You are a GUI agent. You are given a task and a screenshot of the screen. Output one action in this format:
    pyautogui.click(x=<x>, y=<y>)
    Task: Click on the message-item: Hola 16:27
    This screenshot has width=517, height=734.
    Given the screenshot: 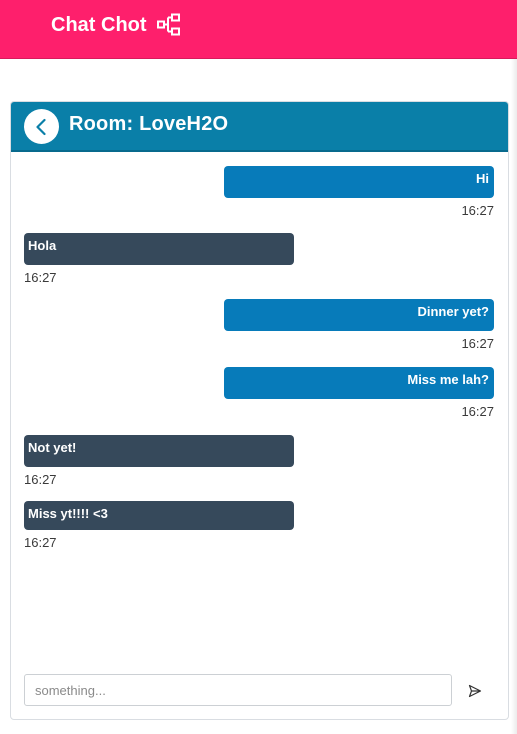 What is the action you would take?
    pyautogui.click(x=159, y=259)
    